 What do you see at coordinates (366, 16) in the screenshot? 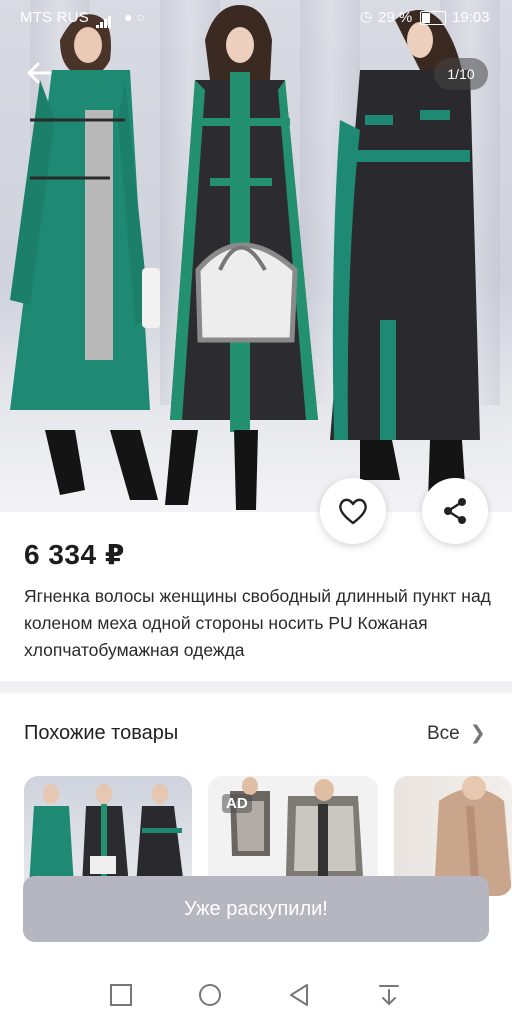
I see `alarm-icon: ◷` at bounding box center [366, 16].